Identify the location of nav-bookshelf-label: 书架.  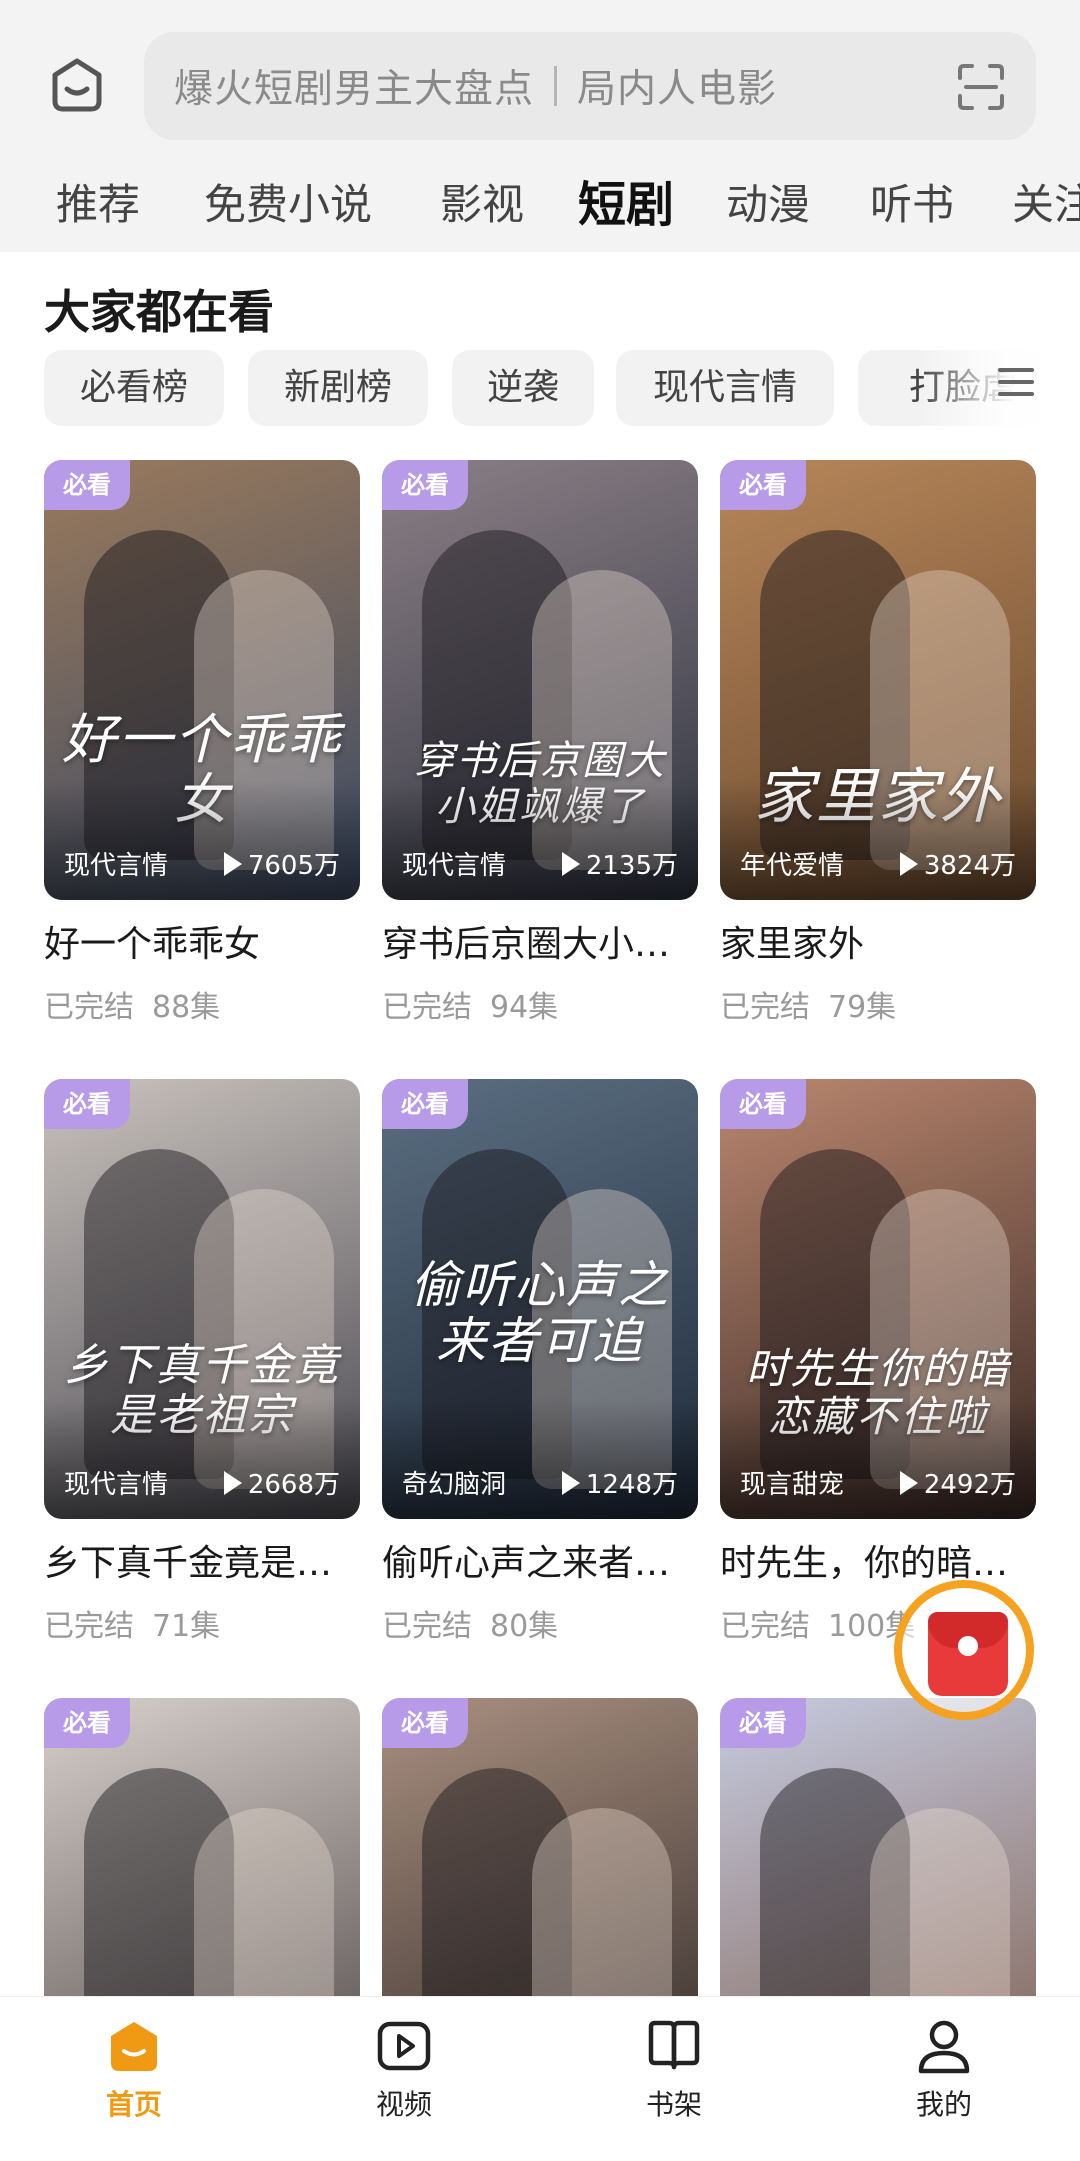
(673, 2104).